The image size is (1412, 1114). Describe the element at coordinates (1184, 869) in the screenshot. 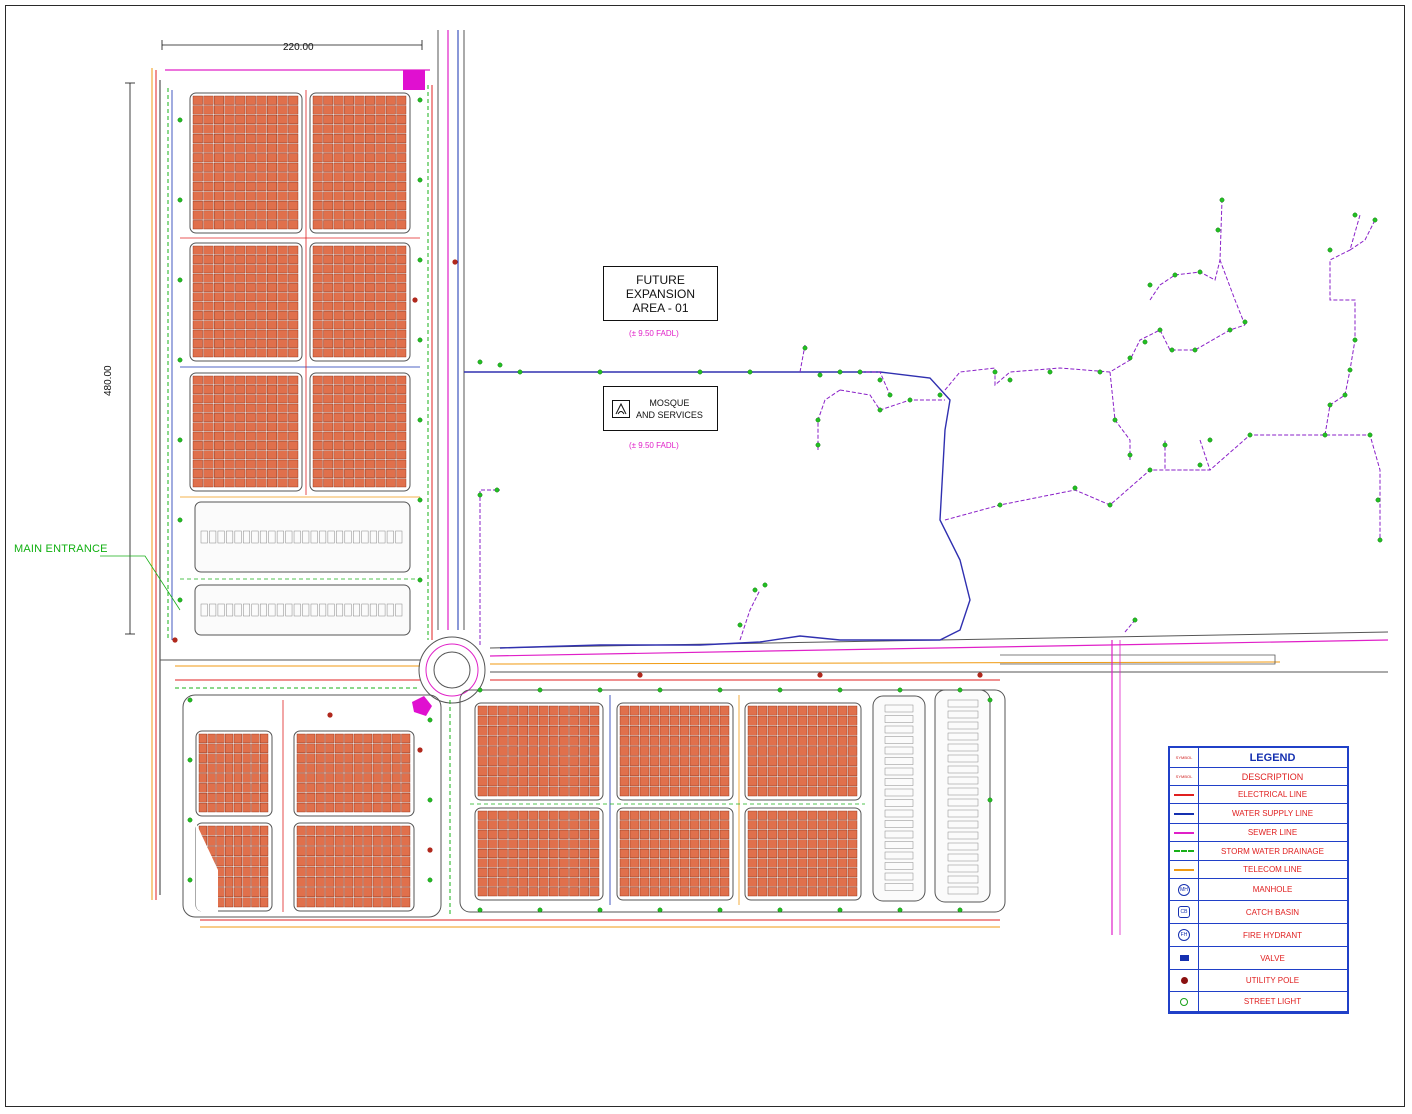

I see `legend-symbol` at that location.